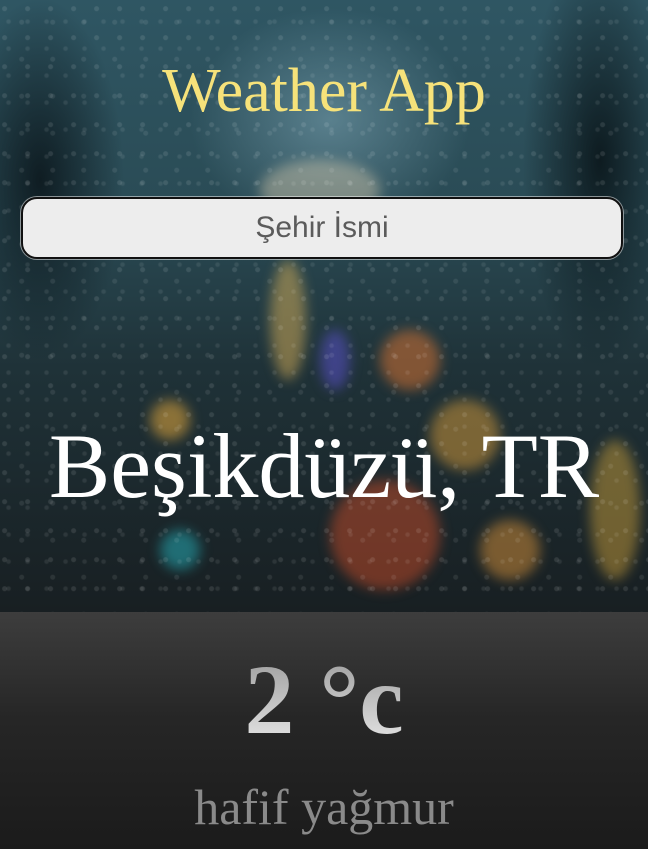  I want to click on weather-description: hafif yağmur, so click(324, 807).